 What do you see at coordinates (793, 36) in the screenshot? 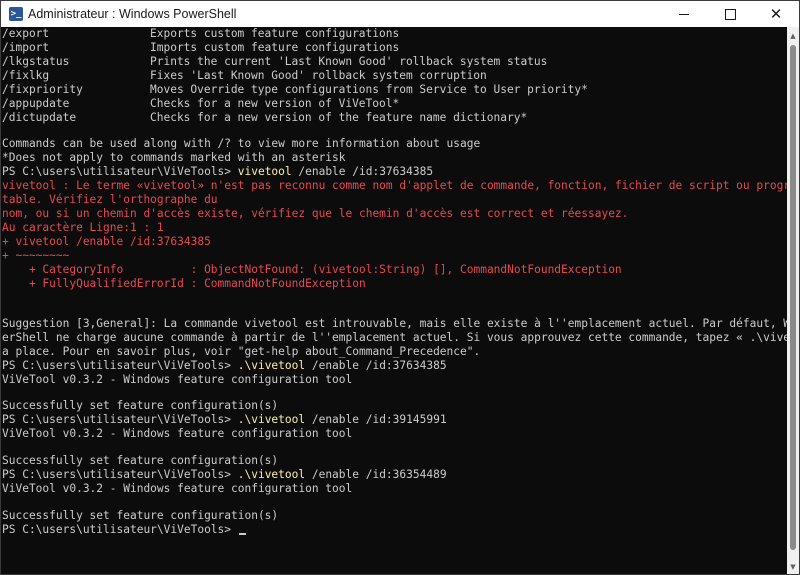
I see `scroll-up-arrow-icon: ▲` at bounding box center [793, 36].